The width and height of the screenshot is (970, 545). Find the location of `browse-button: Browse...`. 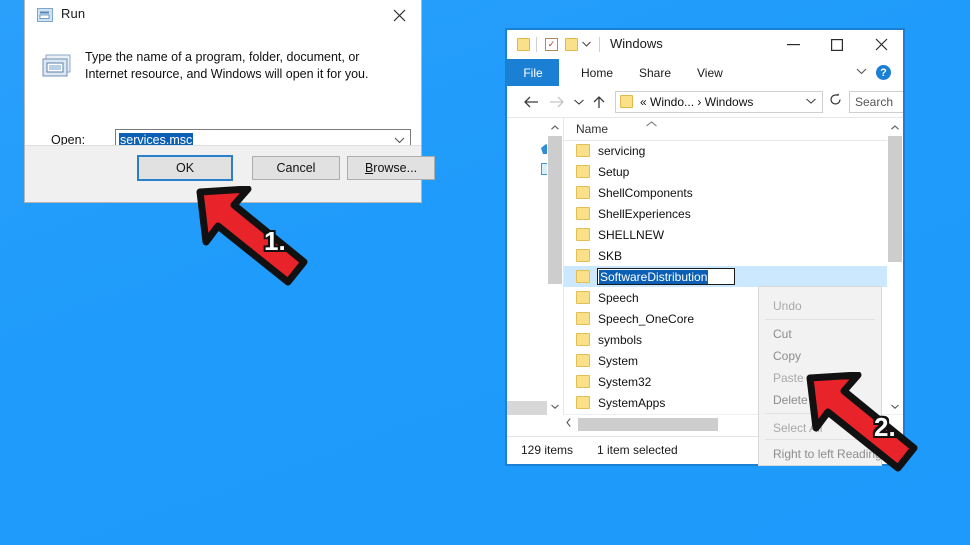

browse-button: Browse... is located at coordinates (391, 168).